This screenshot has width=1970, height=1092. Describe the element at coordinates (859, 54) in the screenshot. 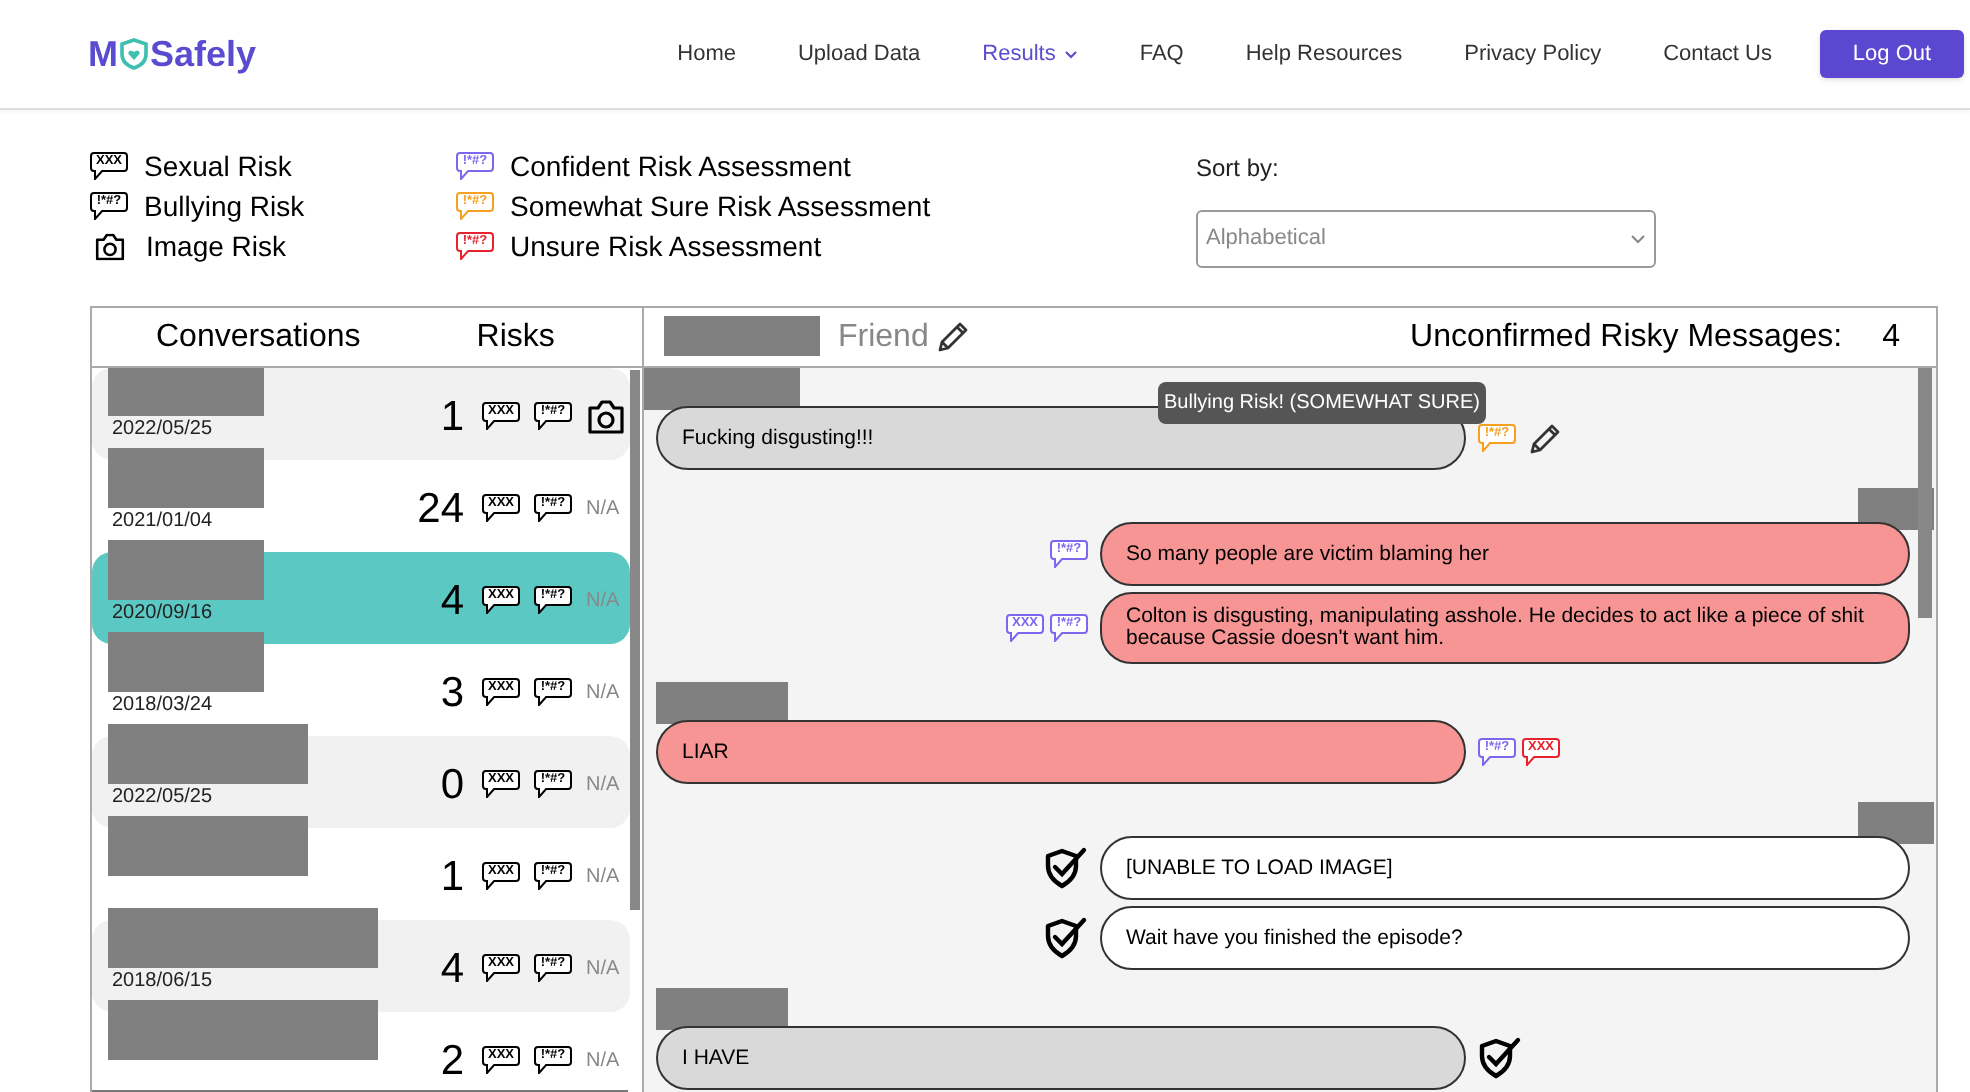

I see `nav-link: Upload Data` at that location.